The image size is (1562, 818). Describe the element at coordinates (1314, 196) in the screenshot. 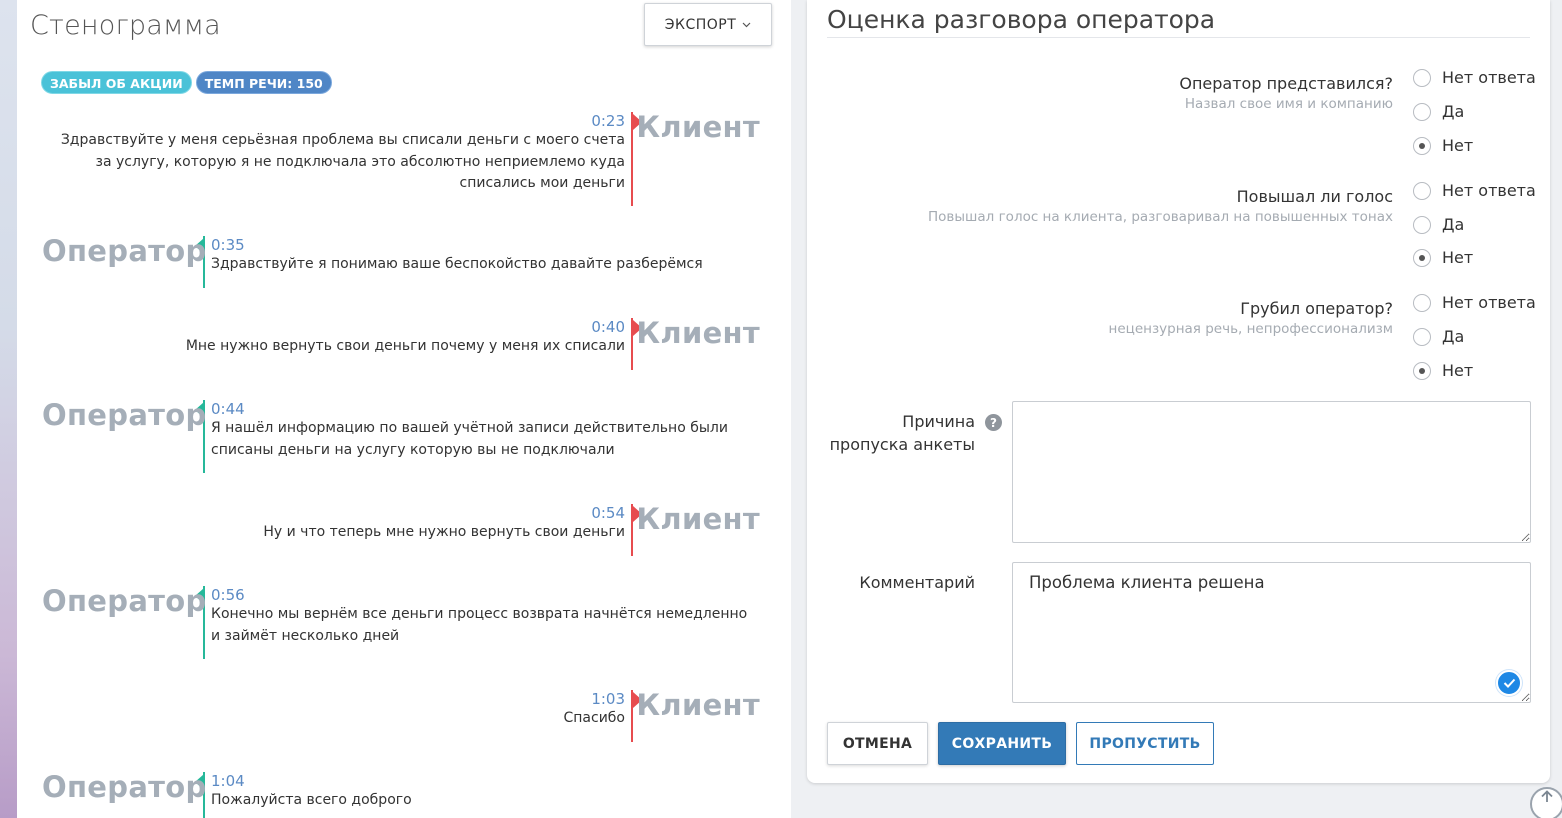

I see `question-title: Повышал ли голос` at that location.